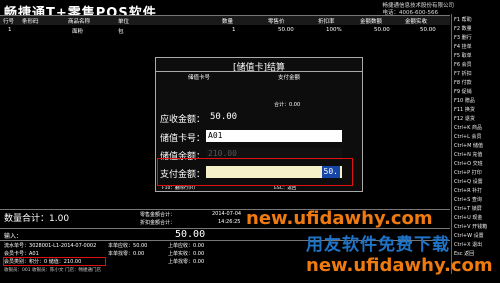 This screenshot has height=283, width=500. I want to click on col-card-header: 储值卡号, so click(199, 78).